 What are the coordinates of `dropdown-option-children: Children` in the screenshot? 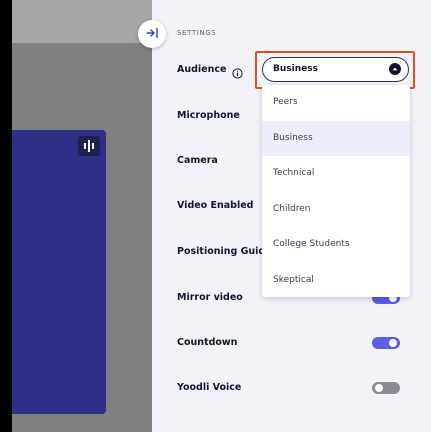 It's located at (336, 210).